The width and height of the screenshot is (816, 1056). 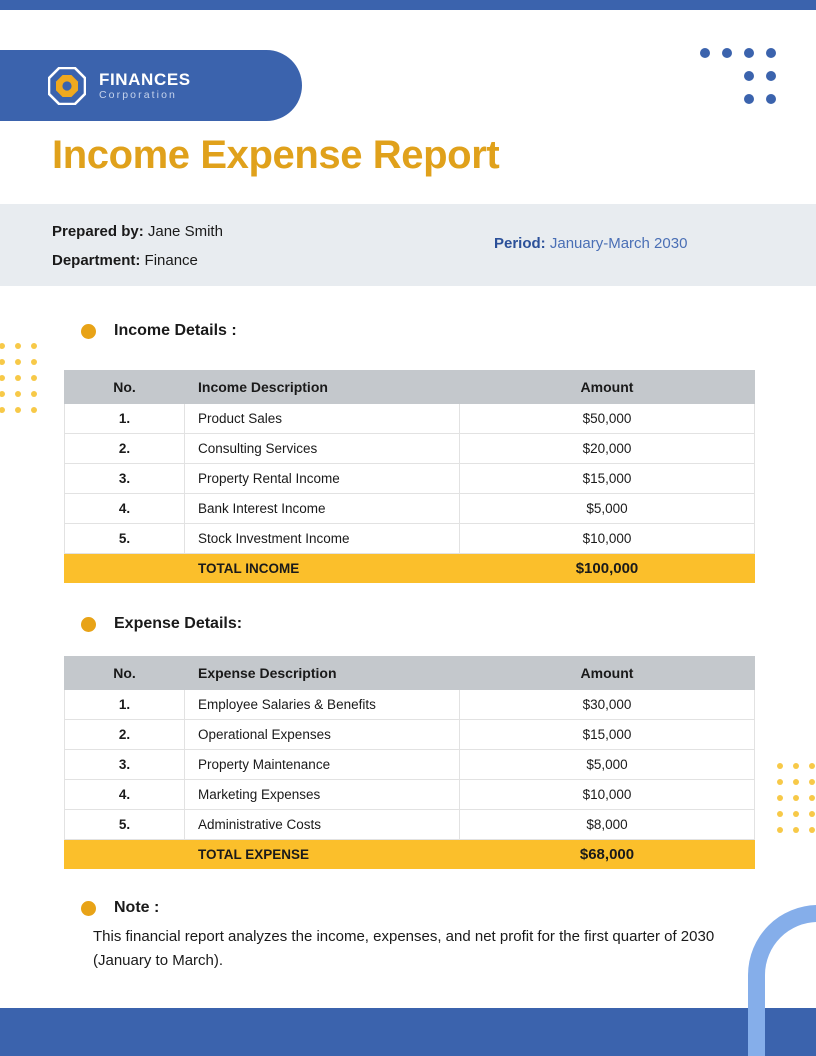 What do you see at coordinates (607, 854) in the screenshot?
I see `total-amount: $68,000` at bounding box center [607, 854].